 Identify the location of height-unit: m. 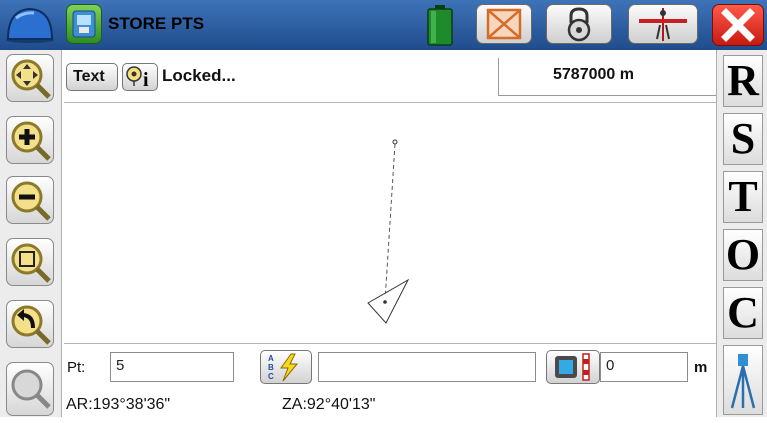
(701, 367).